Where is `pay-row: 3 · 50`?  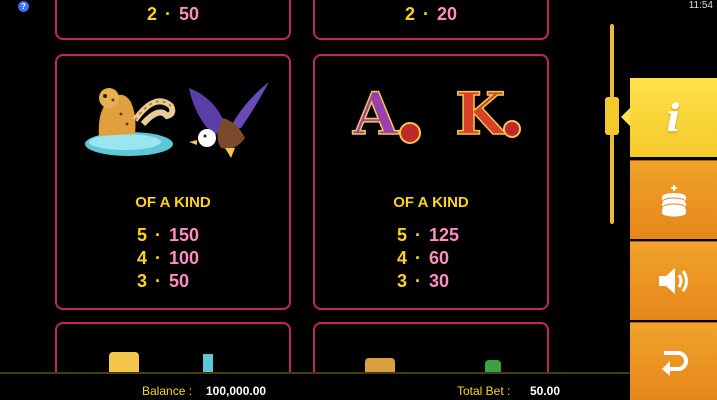 pay-row: 3 · 50 is located at coordinates (163, 281).